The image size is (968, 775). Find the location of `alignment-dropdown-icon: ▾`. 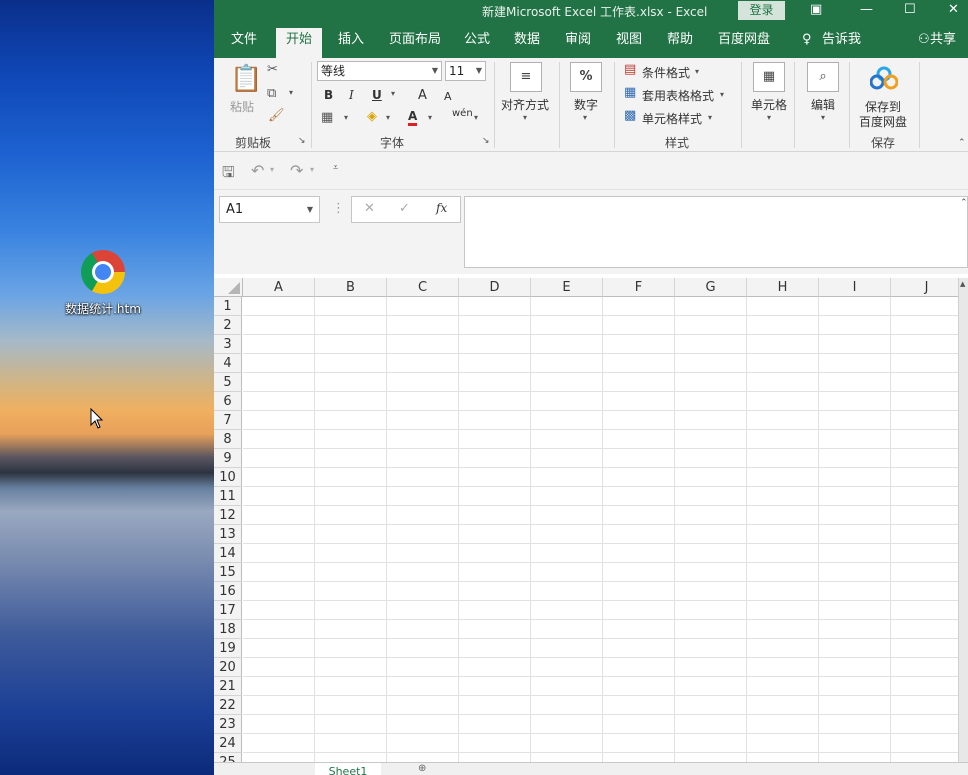

alignment-dropdown-icon: ▾ is located at coordinates (525, 117).